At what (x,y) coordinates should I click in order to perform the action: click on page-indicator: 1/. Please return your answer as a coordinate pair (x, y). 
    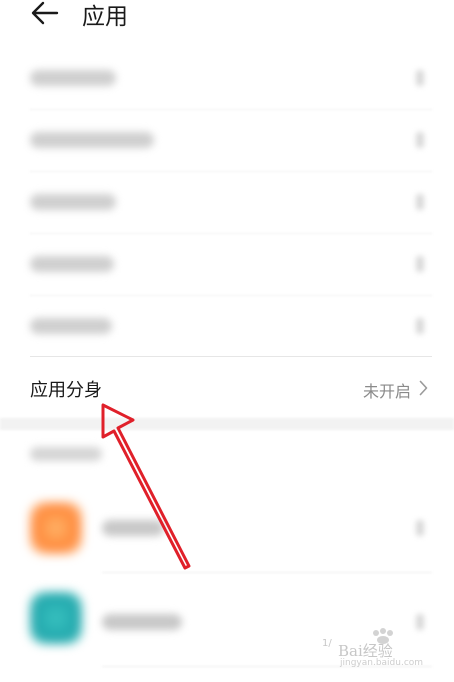
    Looking at the image, I should click on (327, 643).